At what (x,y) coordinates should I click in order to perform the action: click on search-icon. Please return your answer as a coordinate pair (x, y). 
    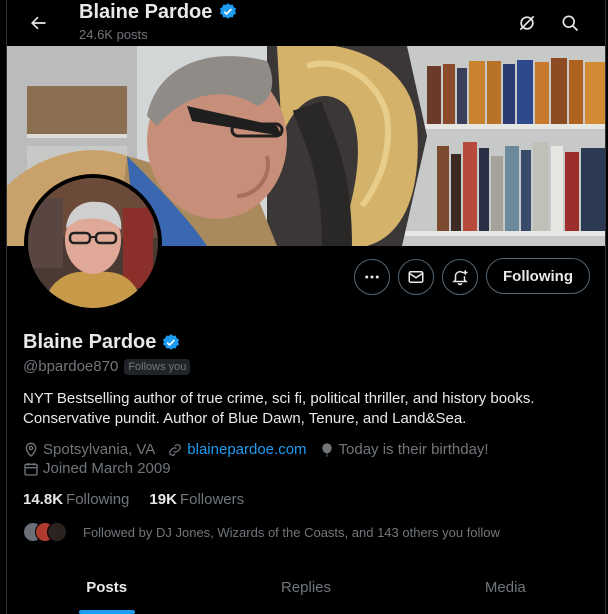
    Looking at the image, I should click on (570, 23).